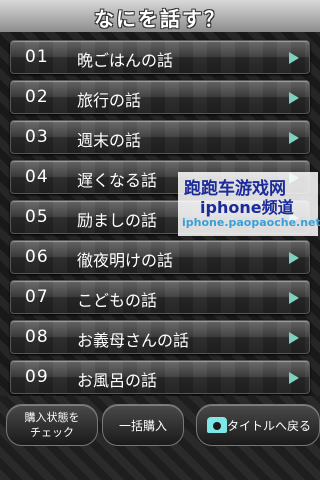  What do you see at coordinates (125, 60) in the screenshot?
I see `topic-label: 晩ごはんの話` at bounding box center [125, 60].